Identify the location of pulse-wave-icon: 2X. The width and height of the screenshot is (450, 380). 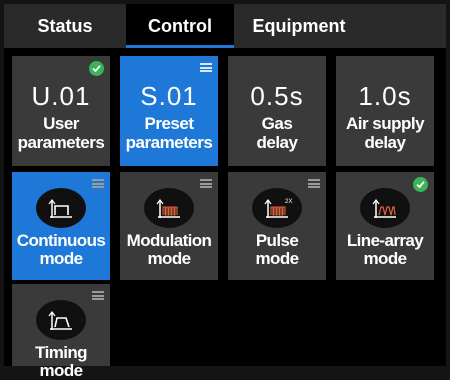
(277, 208).